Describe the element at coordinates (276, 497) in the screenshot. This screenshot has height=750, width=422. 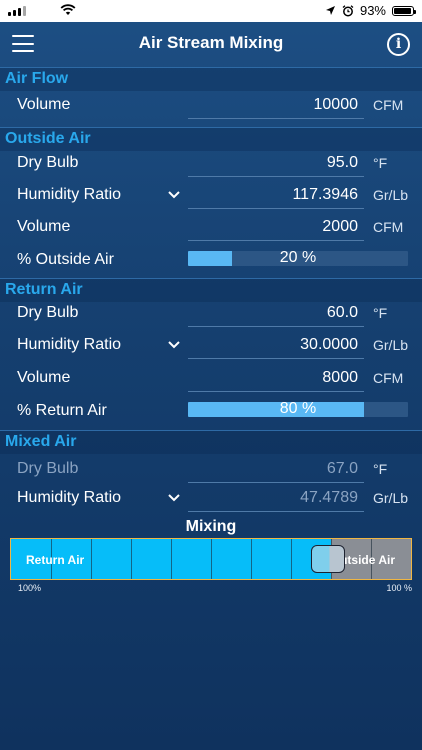
I see `mixed-humidity-value: 47.4789` at that location.